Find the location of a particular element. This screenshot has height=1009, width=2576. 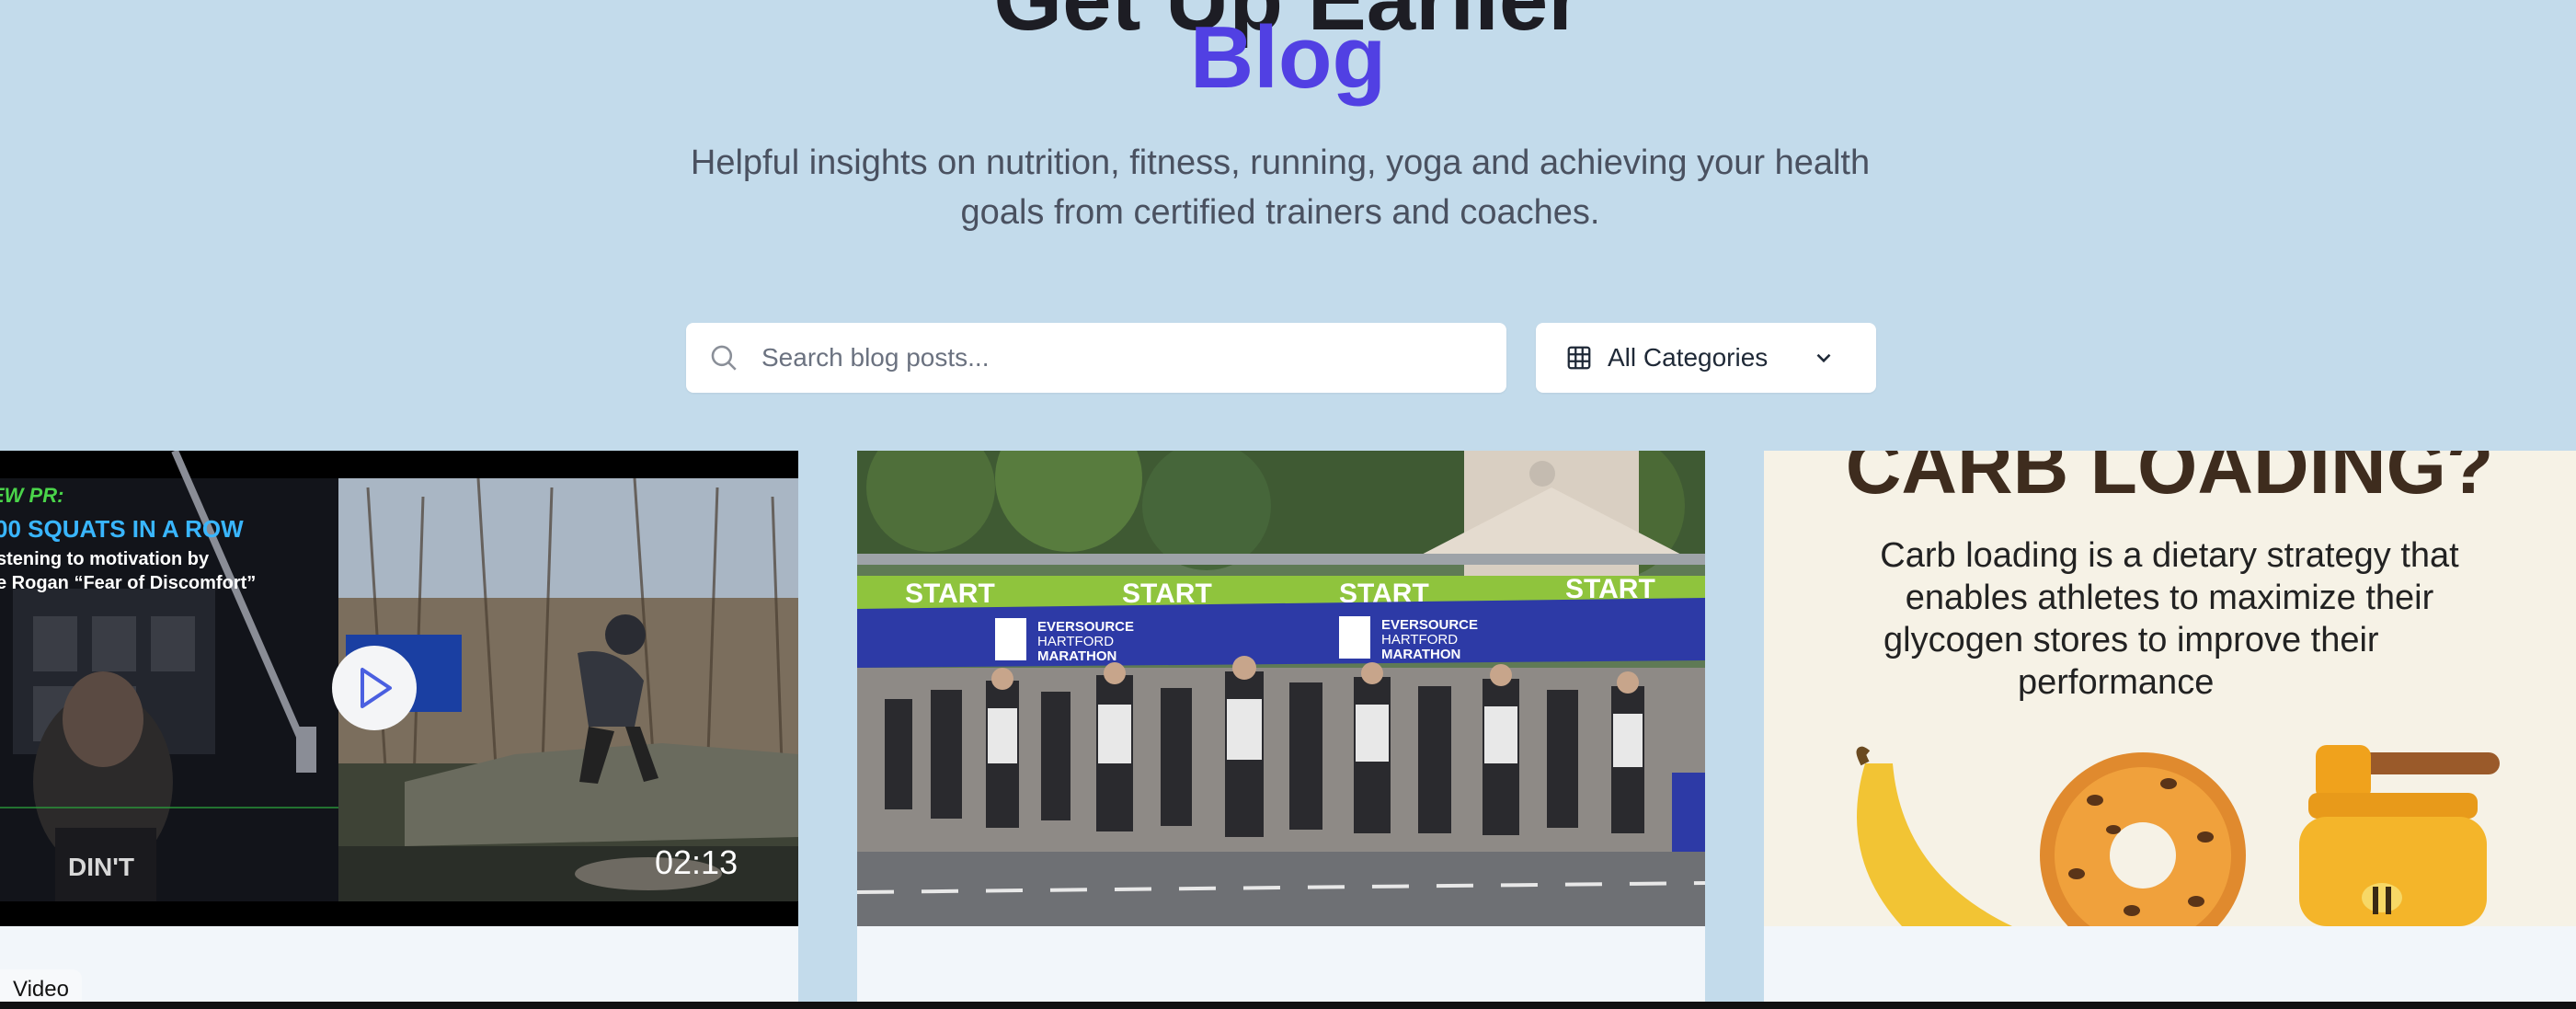

search-input is located at coordinates (1111, 357).